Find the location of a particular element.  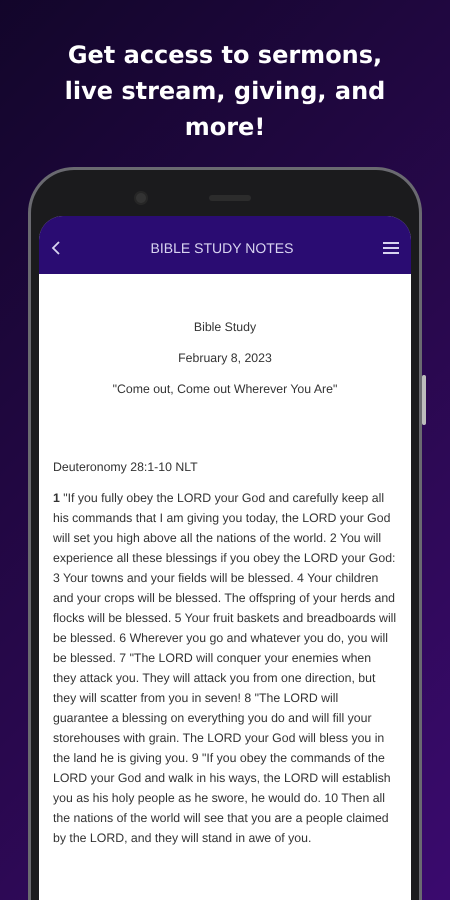

scripture-reference: Deuteronomy 28:1-10 NLT is located at coordinates (126, 467).